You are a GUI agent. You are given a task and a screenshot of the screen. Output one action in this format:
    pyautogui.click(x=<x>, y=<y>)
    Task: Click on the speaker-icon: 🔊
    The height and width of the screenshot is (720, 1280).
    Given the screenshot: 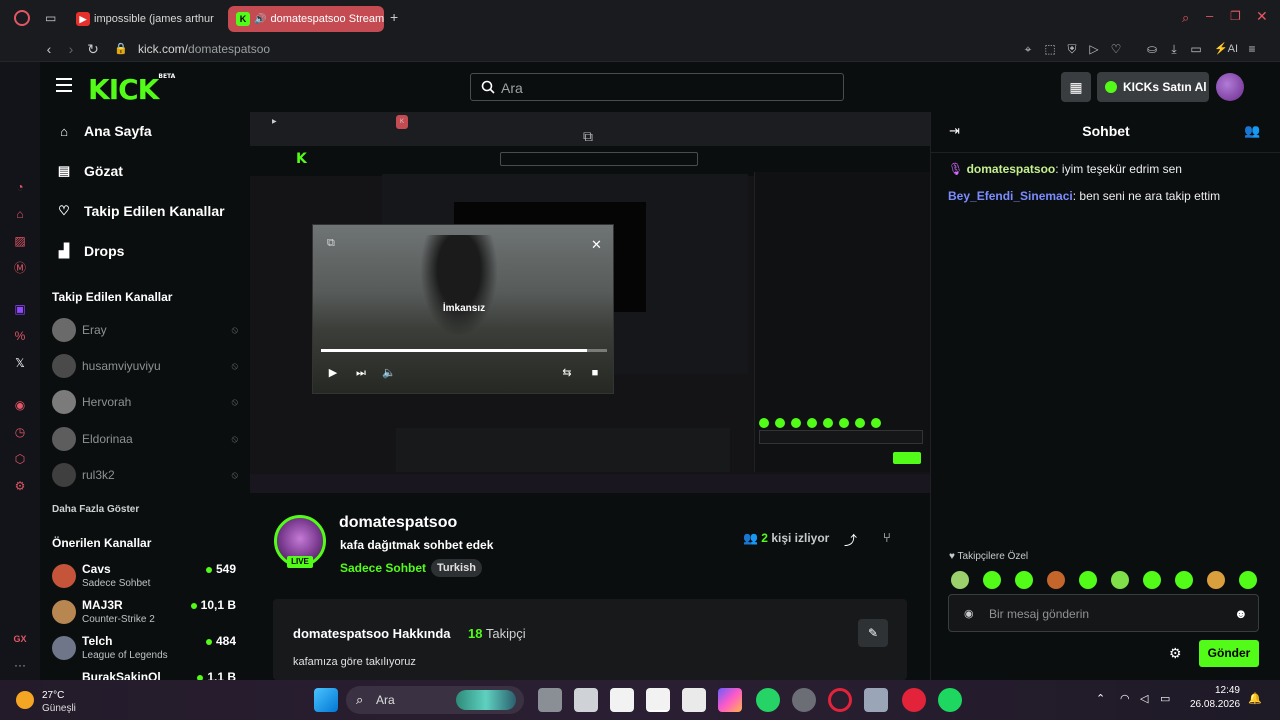 What is the action you would take?
    pyautogui.click(x=260, y=19)
    